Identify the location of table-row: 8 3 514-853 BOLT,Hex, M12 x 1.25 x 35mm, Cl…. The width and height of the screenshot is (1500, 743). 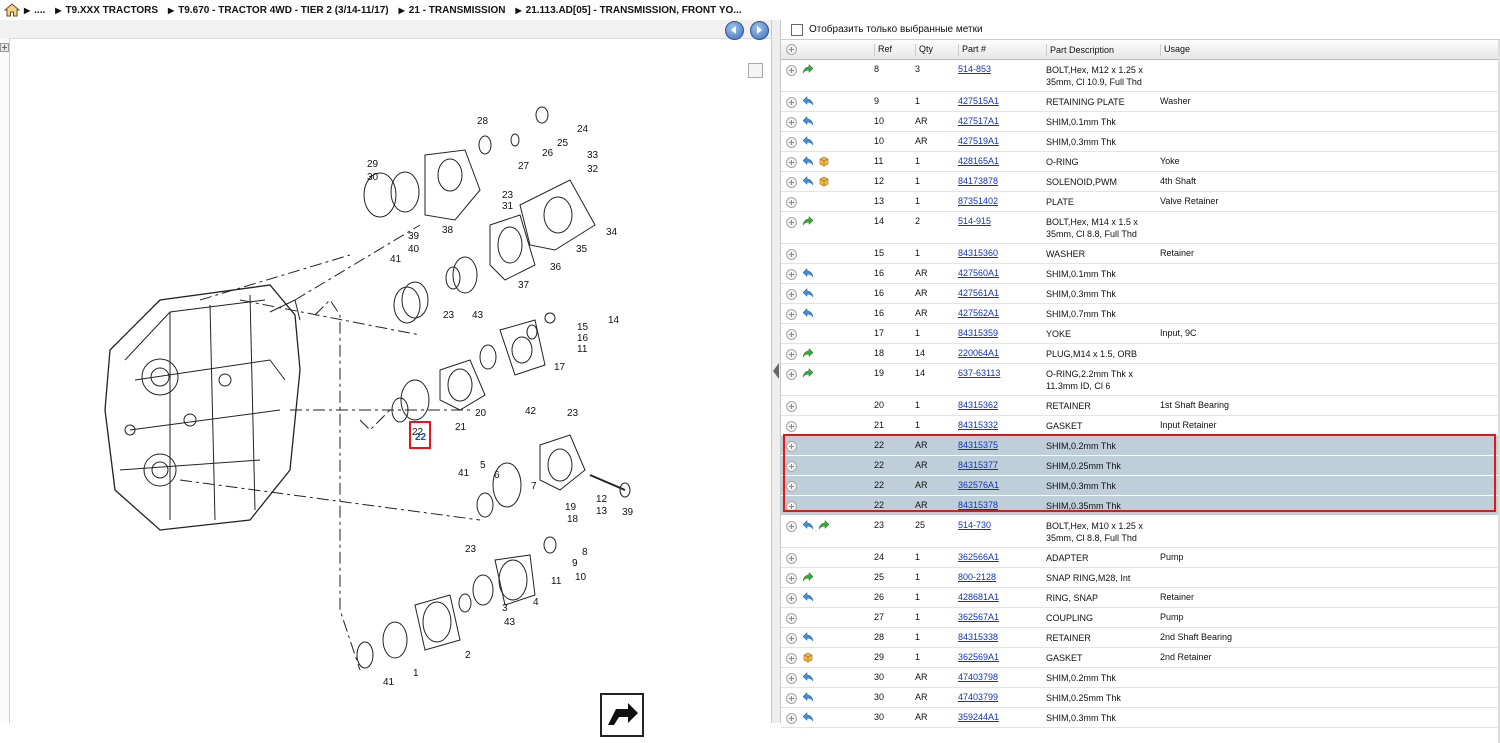
(1140, 76).